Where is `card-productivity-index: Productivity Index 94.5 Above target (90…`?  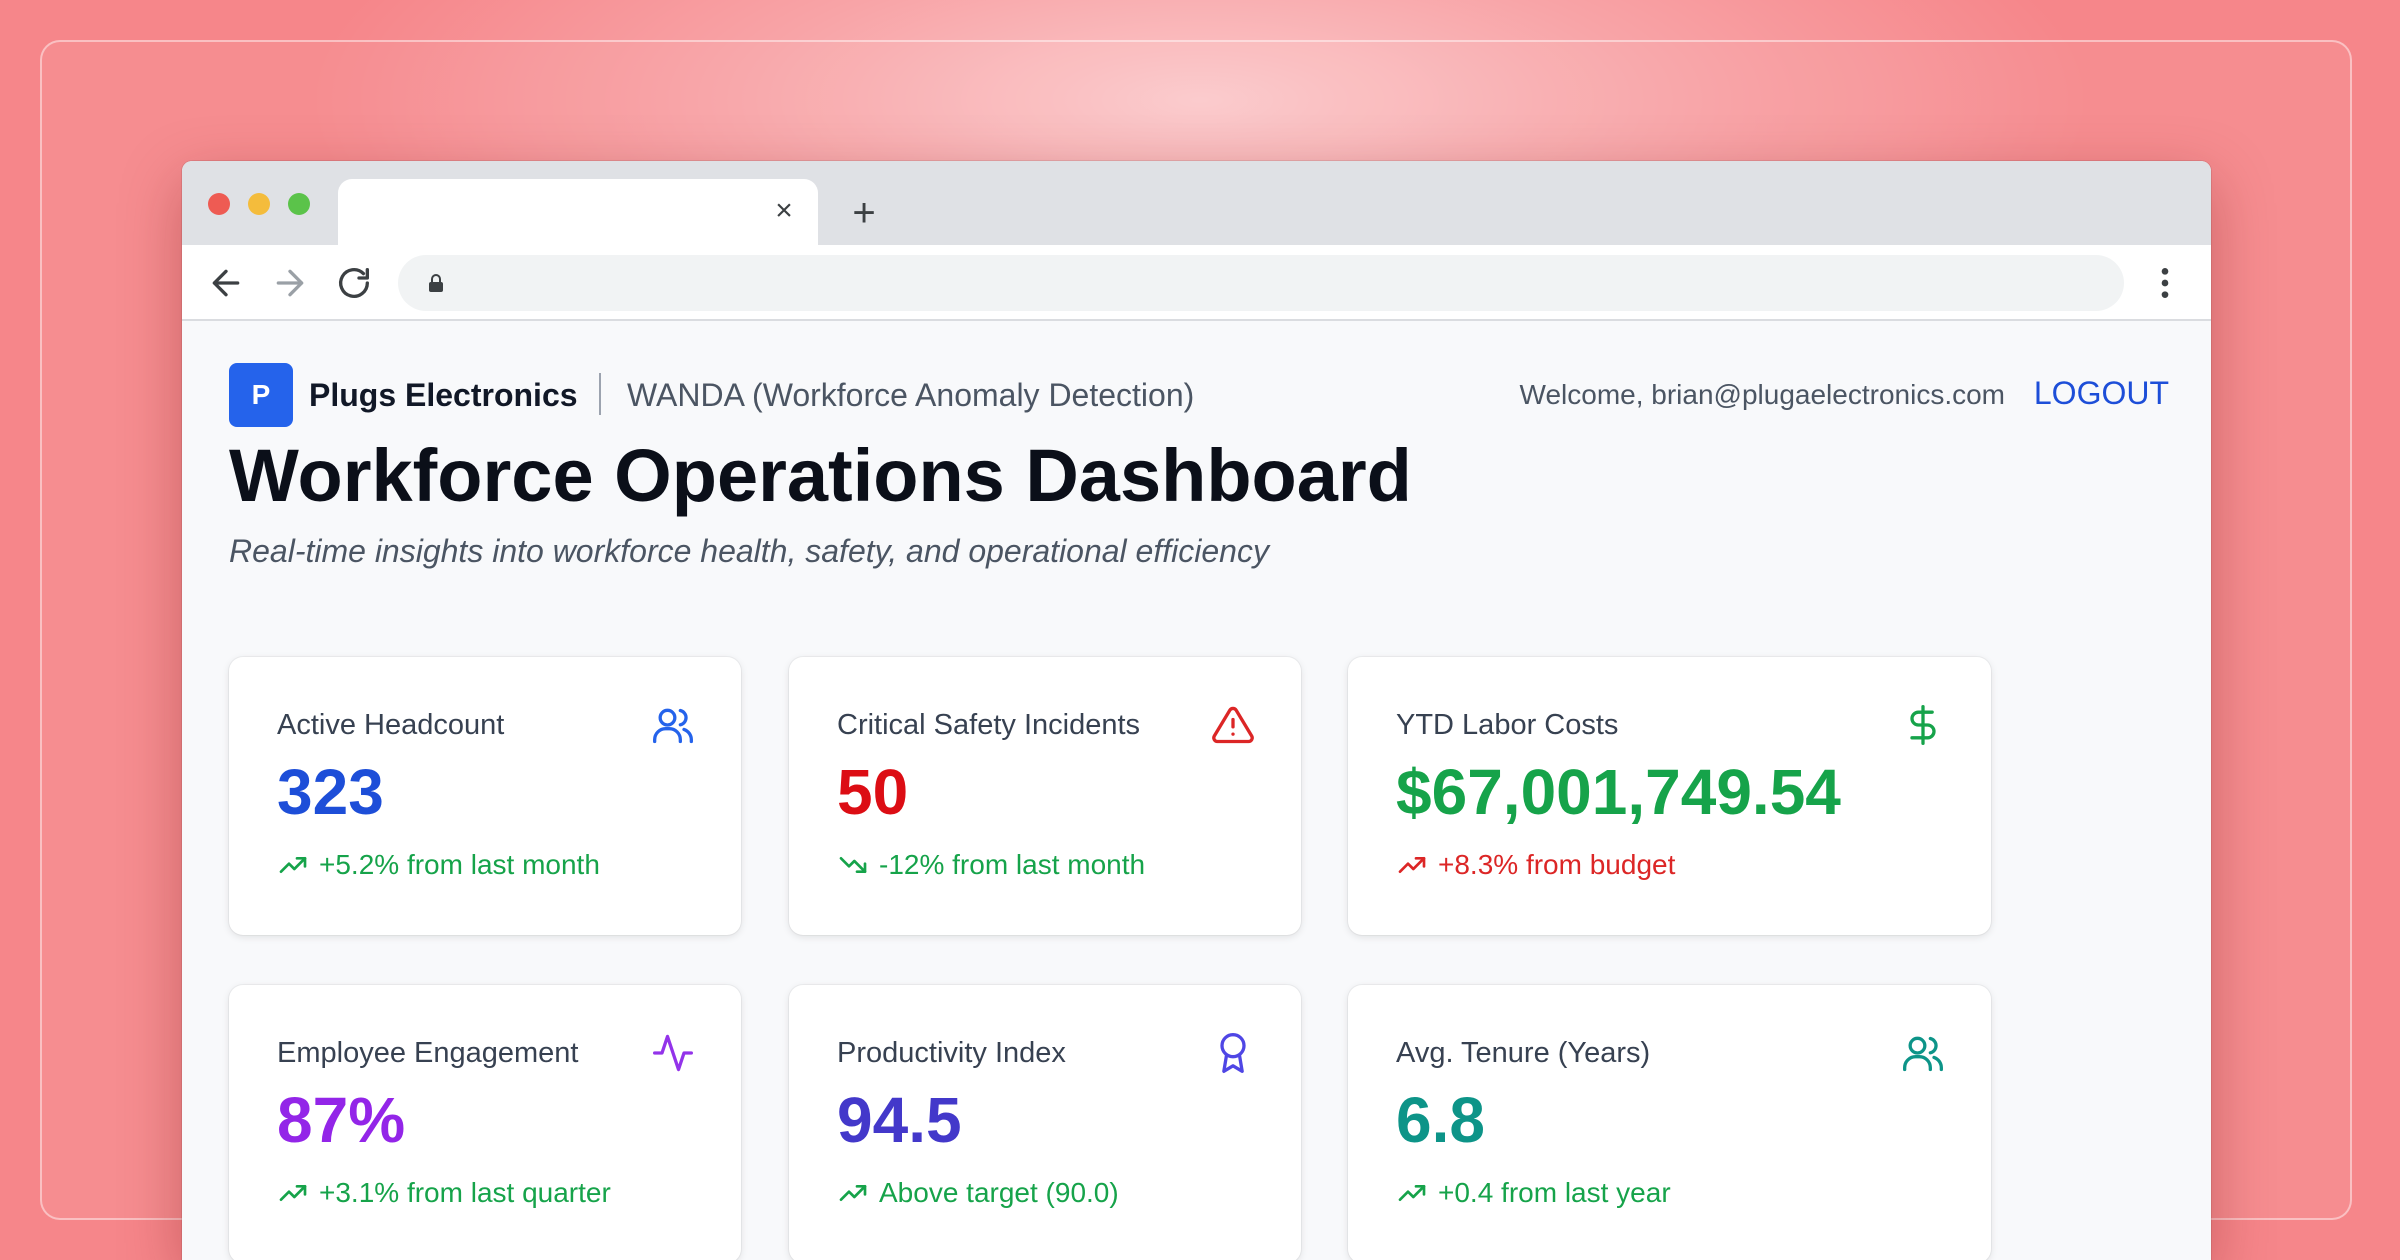
card-productivity-index: Productivity Index 94.5 Above target (90… is located at coordinates (1045, 1122).